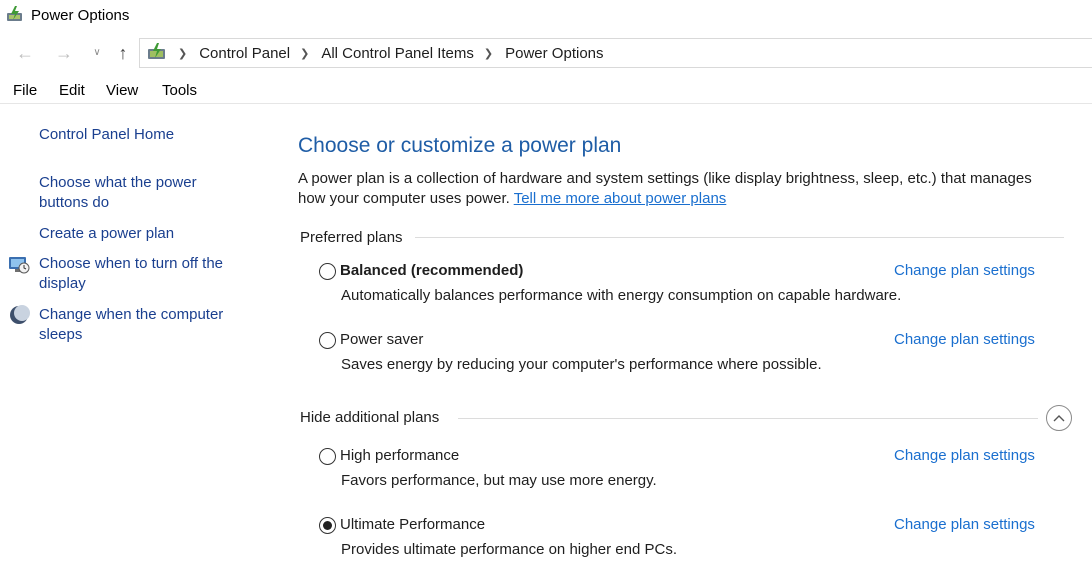  Describe the element at coordinates (327, 271) in the screenshot. I see `plan-radio-balanced` at that location.